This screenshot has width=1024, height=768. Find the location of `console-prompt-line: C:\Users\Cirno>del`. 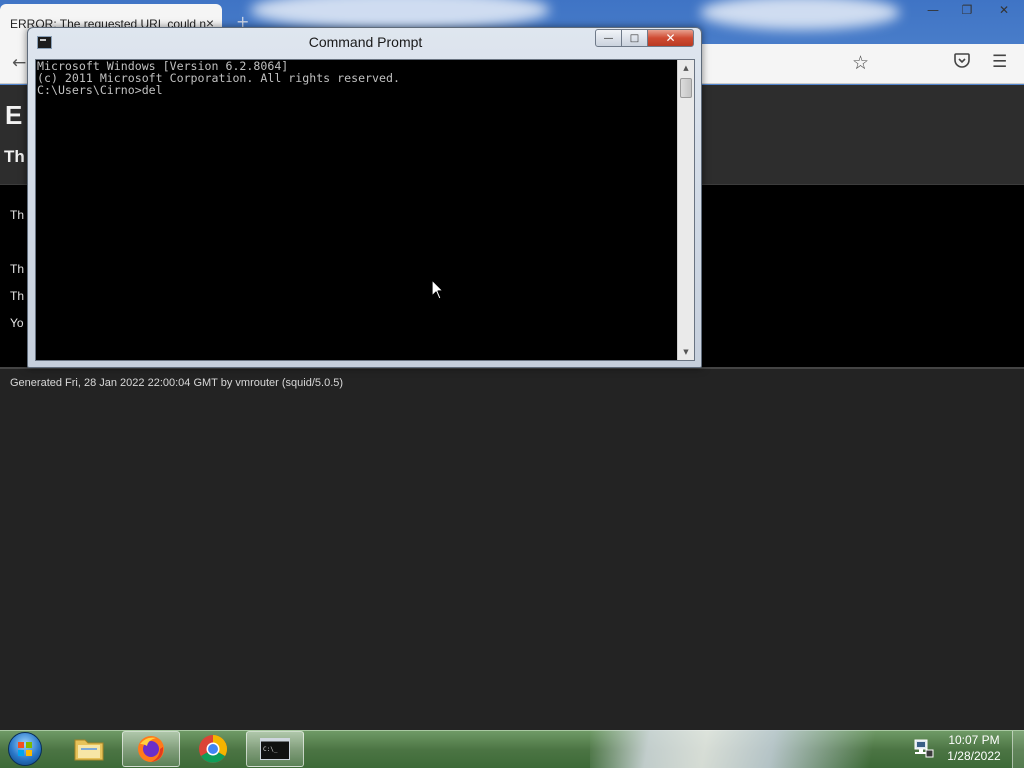

console-prompt-line: C:\Users\Cirno>del is located at coordinates (100, 90).